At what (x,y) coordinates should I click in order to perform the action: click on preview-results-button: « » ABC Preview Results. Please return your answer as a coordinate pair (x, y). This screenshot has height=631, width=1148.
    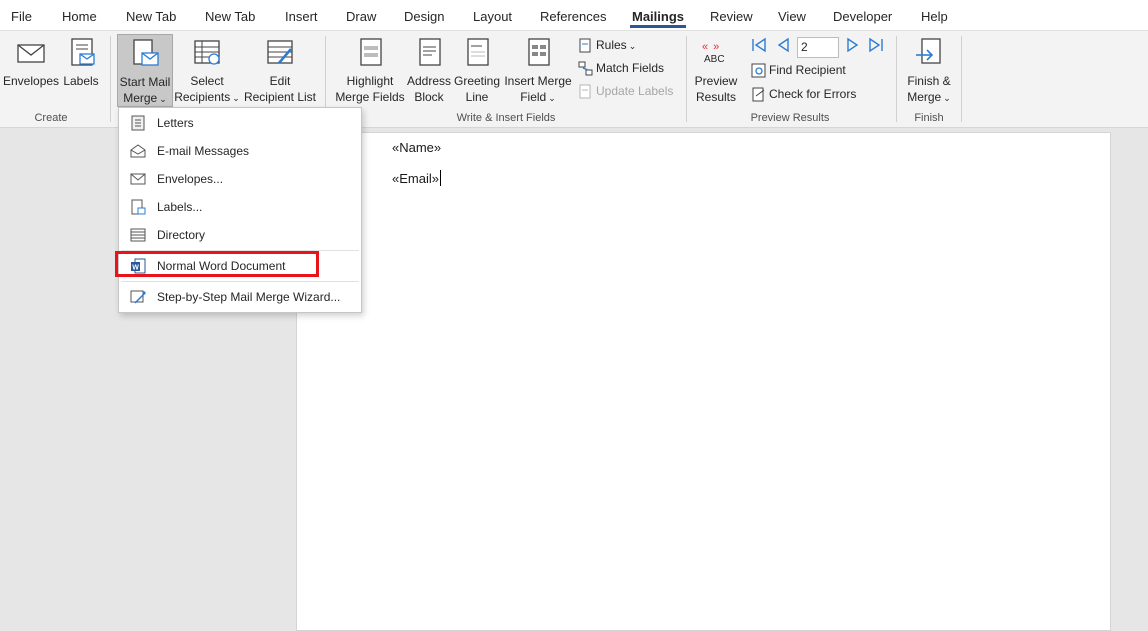
    Looking at the image, I should click on (716, 71).